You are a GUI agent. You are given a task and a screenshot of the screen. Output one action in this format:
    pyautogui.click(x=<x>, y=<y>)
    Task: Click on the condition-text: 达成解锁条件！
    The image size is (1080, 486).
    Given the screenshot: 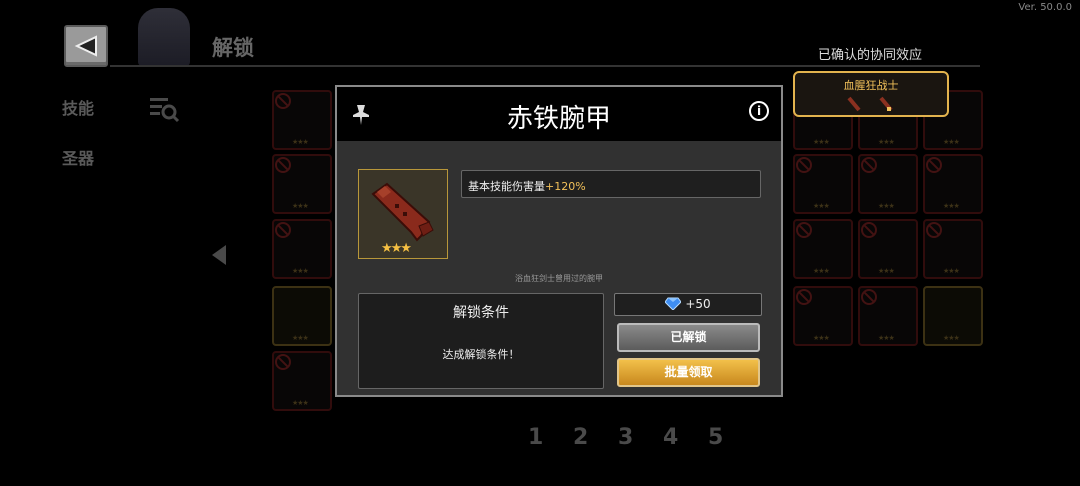 What is the action you would take?
    pyautogui.click(x=481, y=354)
    